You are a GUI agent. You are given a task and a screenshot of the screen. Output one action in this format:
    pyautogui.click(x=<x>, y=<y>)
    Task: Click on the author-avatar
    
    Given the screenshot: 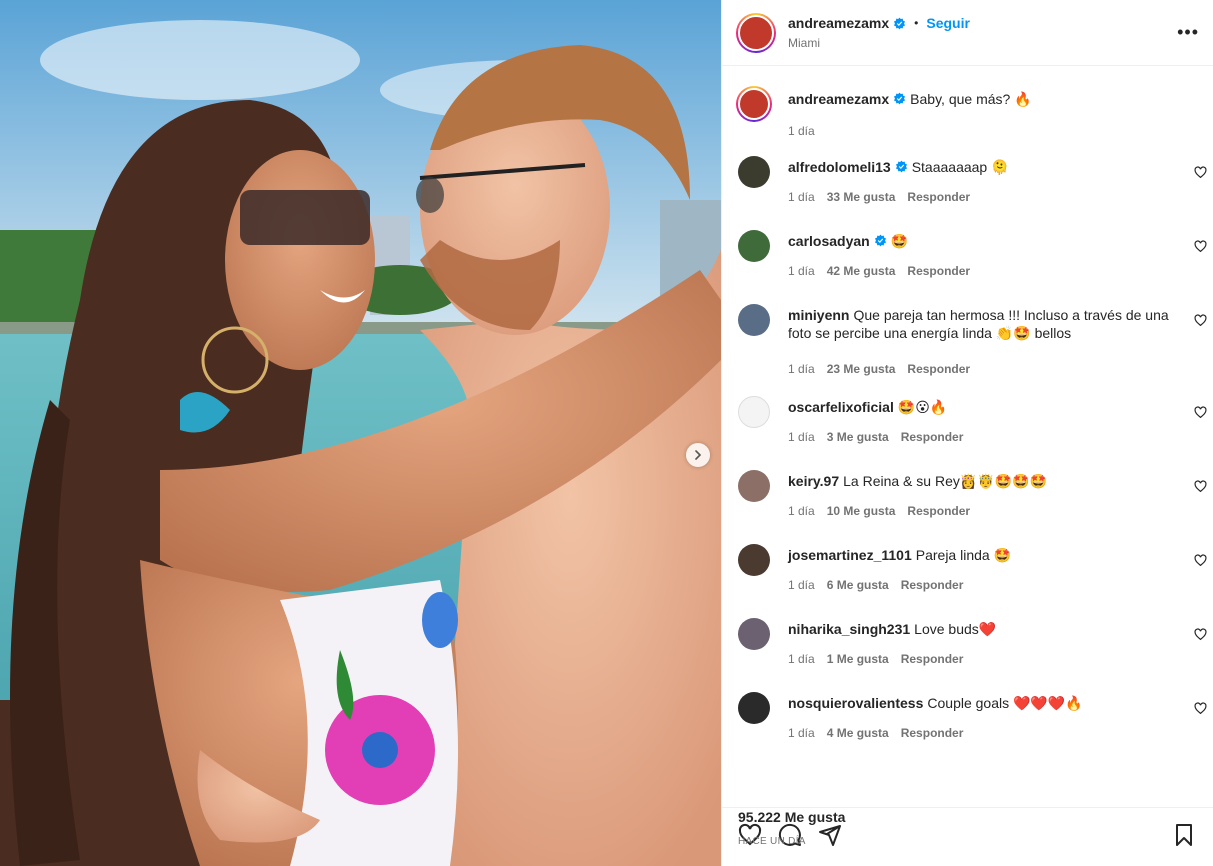 What is the action you would take?
    pyautogui.click(x=756, y=32)
    